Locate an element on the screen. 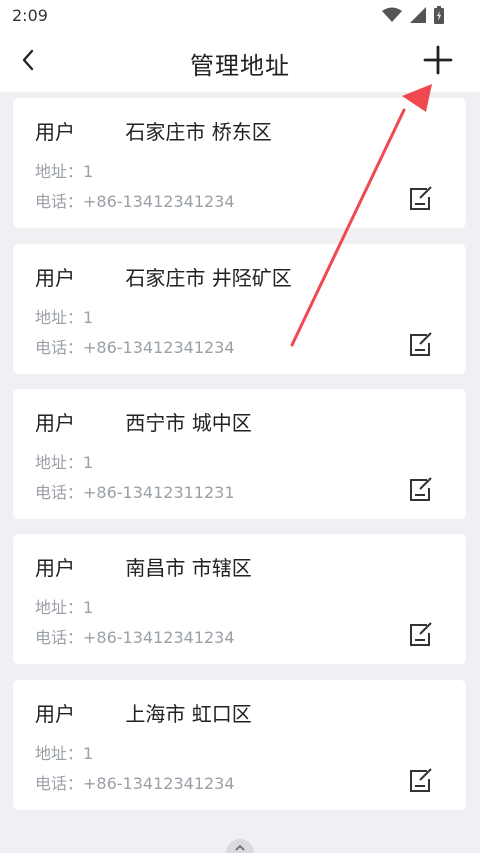  plus-icon is located at coordinates (438, 62).